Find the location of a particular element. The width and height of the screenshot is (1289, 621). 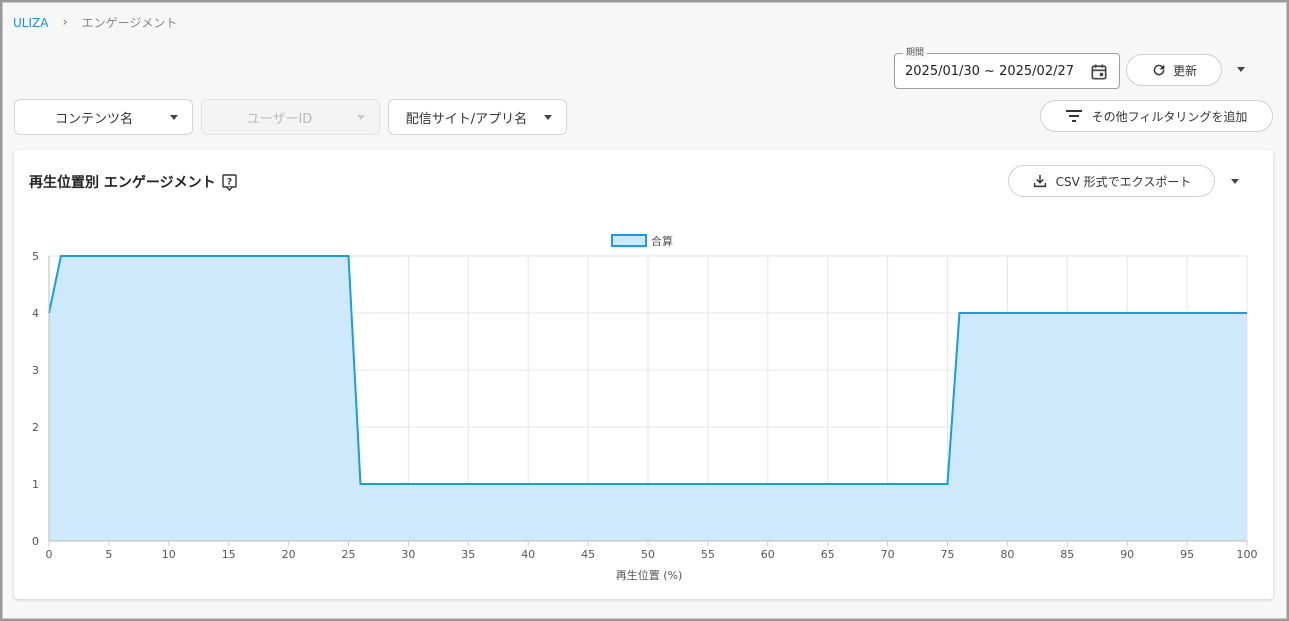

x-tick-label: 20 is located at coordinates (289, 554).